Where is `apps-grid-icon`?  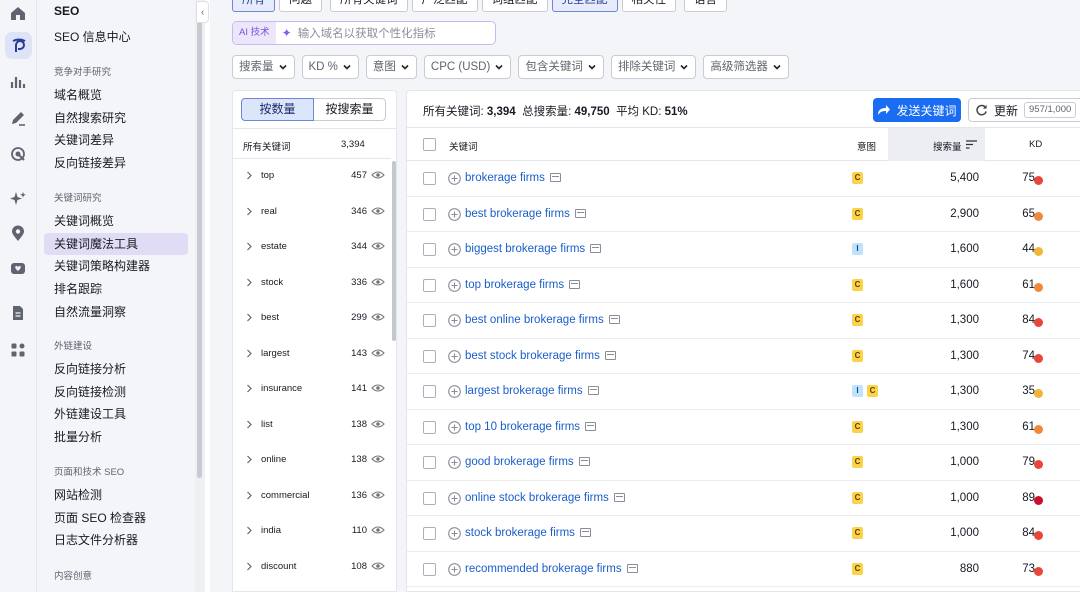
apps-grid-icon is located at coordinates (18, 350).